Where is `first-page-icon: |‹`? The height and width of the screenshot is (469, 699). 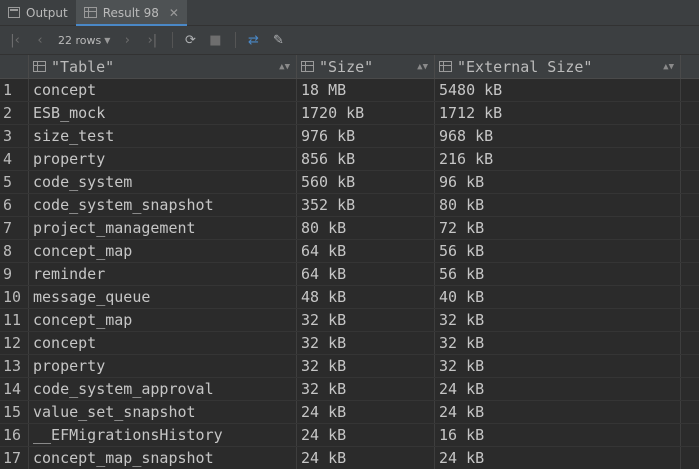
first-page-icon: |‹ is located at coordinates (15, 40).